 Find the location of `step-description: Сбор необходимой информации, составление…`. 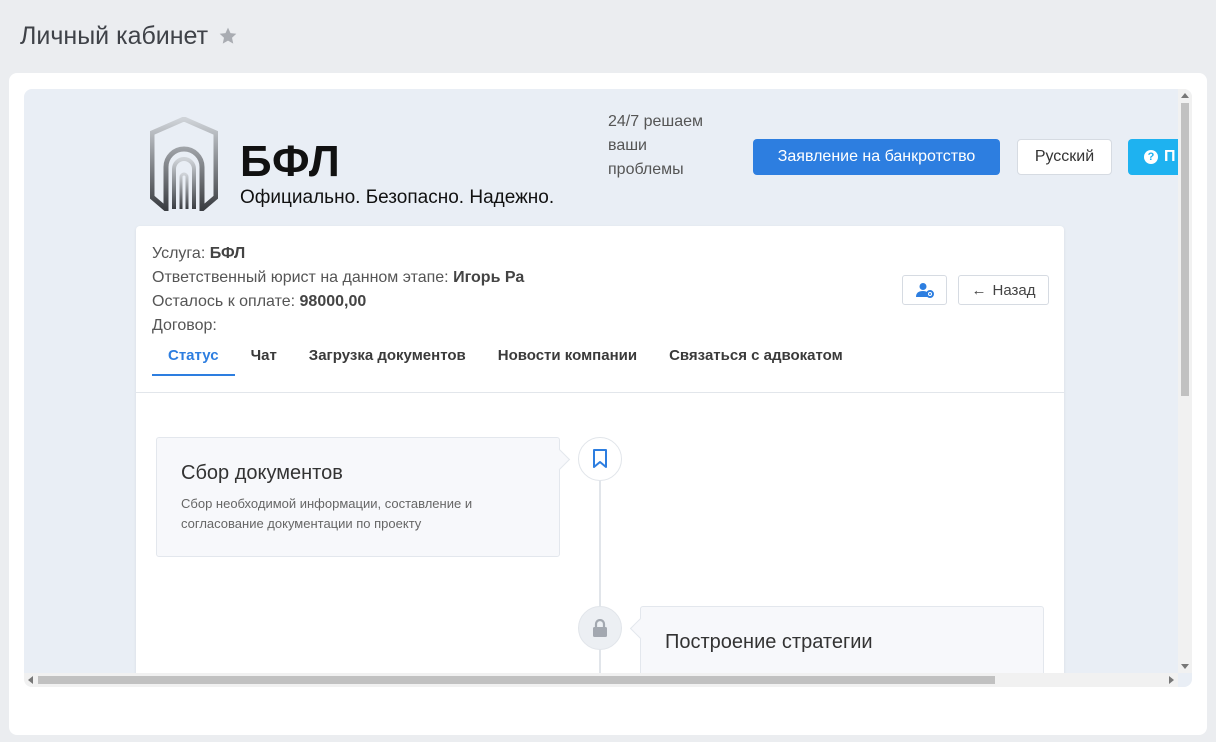

step-description: Сбор необходимой информации, составление… is located at coordinates (327, 513).